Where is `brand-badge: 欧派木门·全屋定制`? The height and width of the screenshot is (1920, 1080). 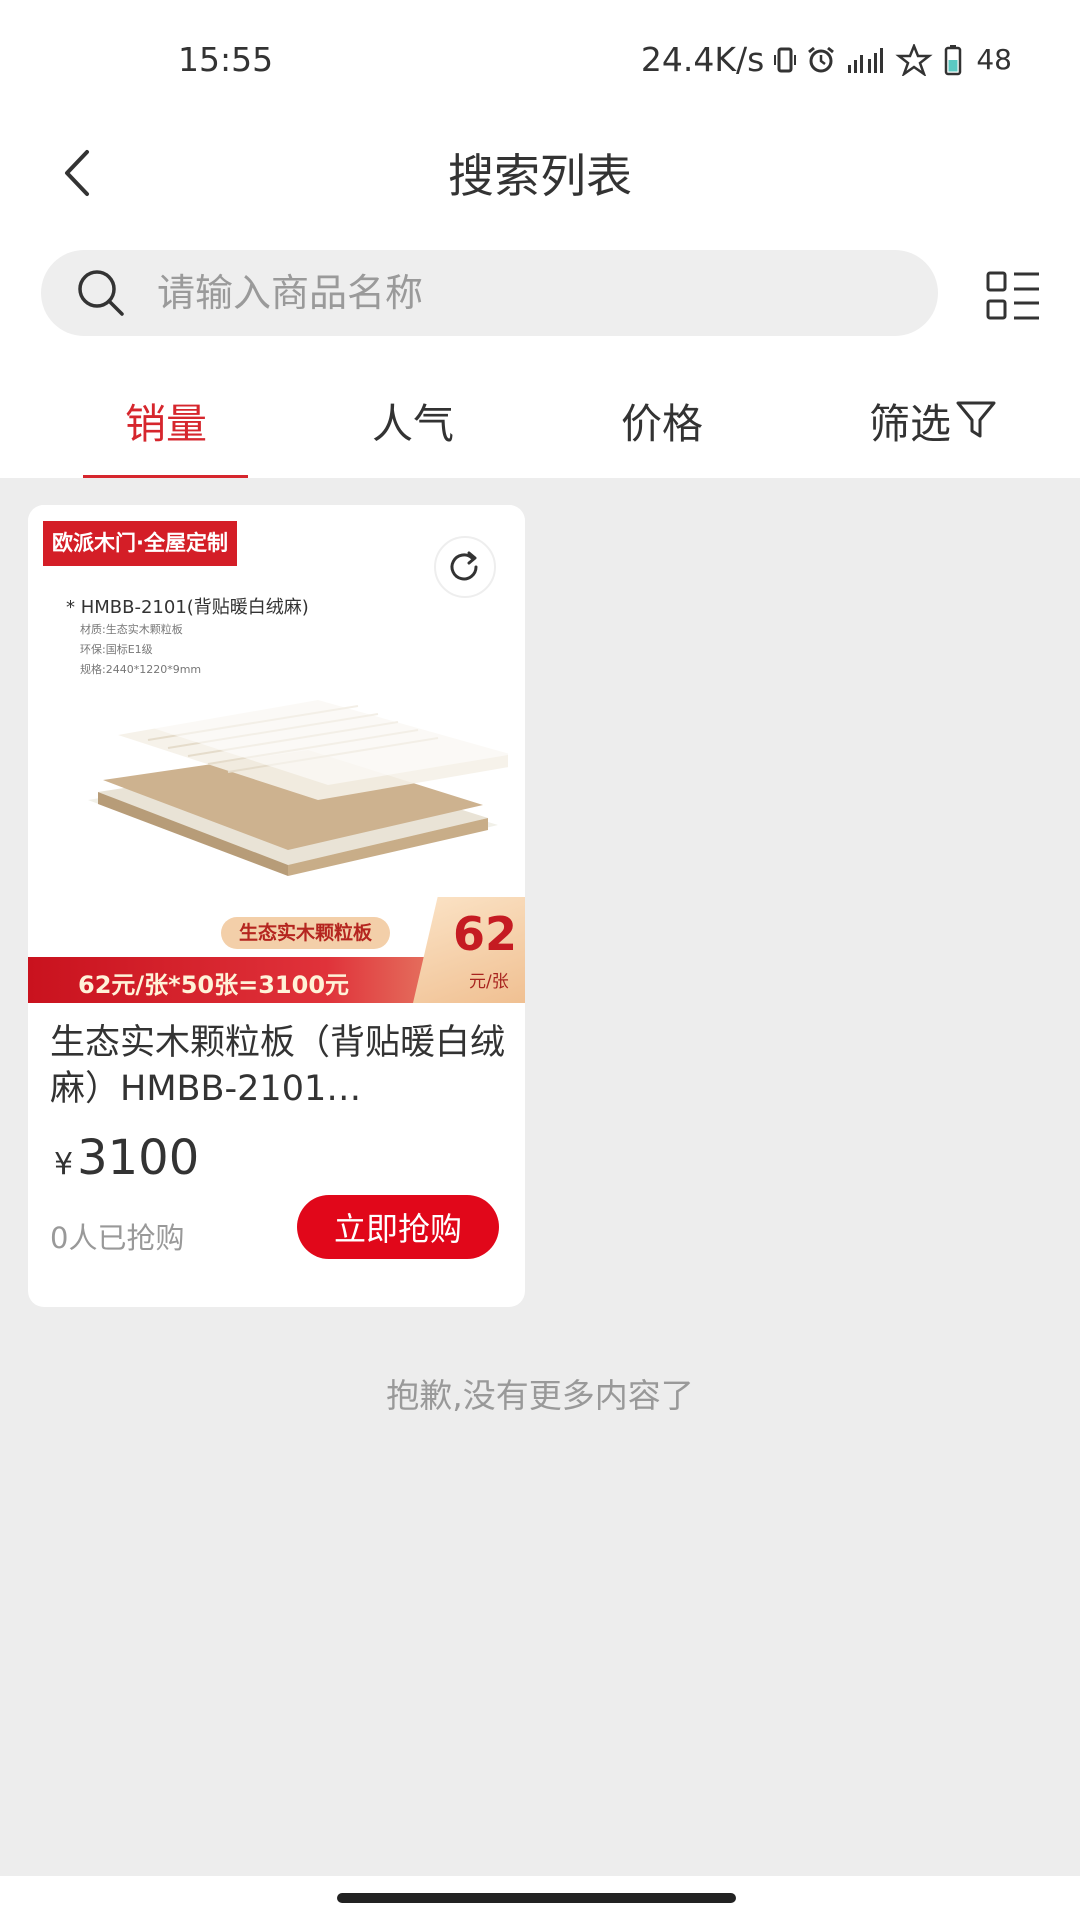
brand-badge: 欧派木门·全屋定制 is located at coordinates (140, 543).